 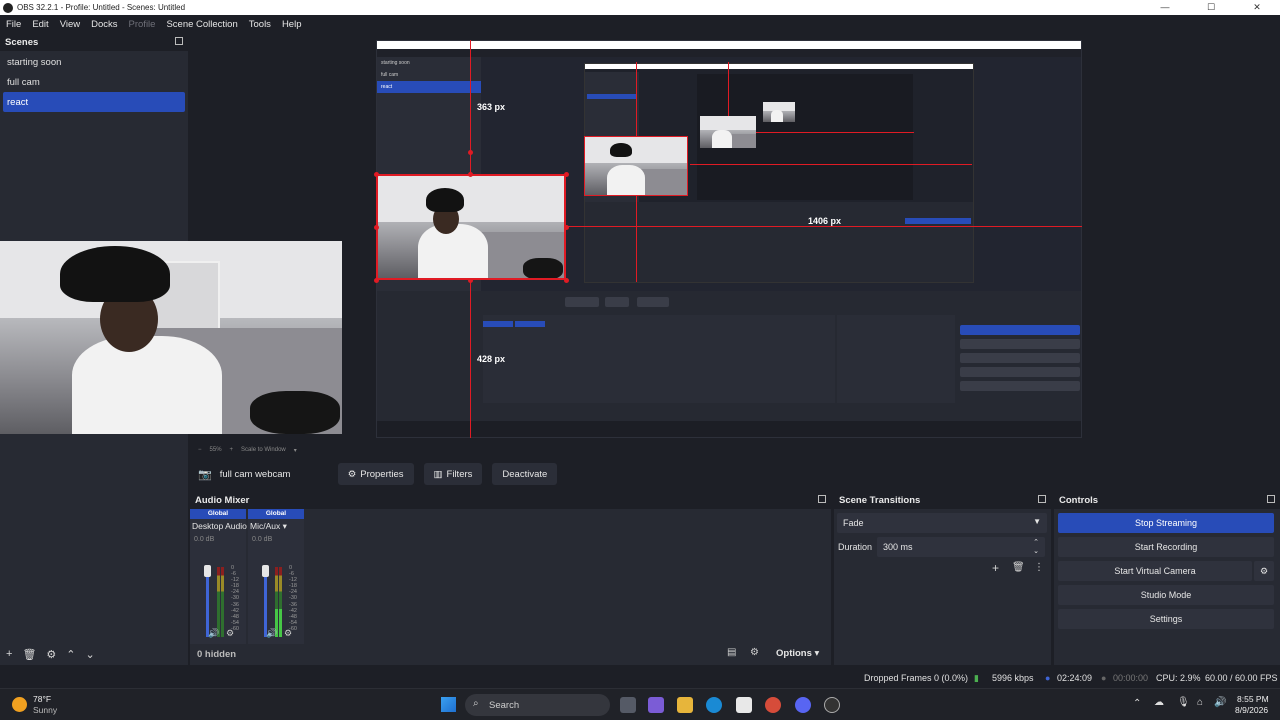 What do you see at coordinates (232, 450) in the screenshot?
I see `zoom-in-icon: +` at bounding box center [232, 450].